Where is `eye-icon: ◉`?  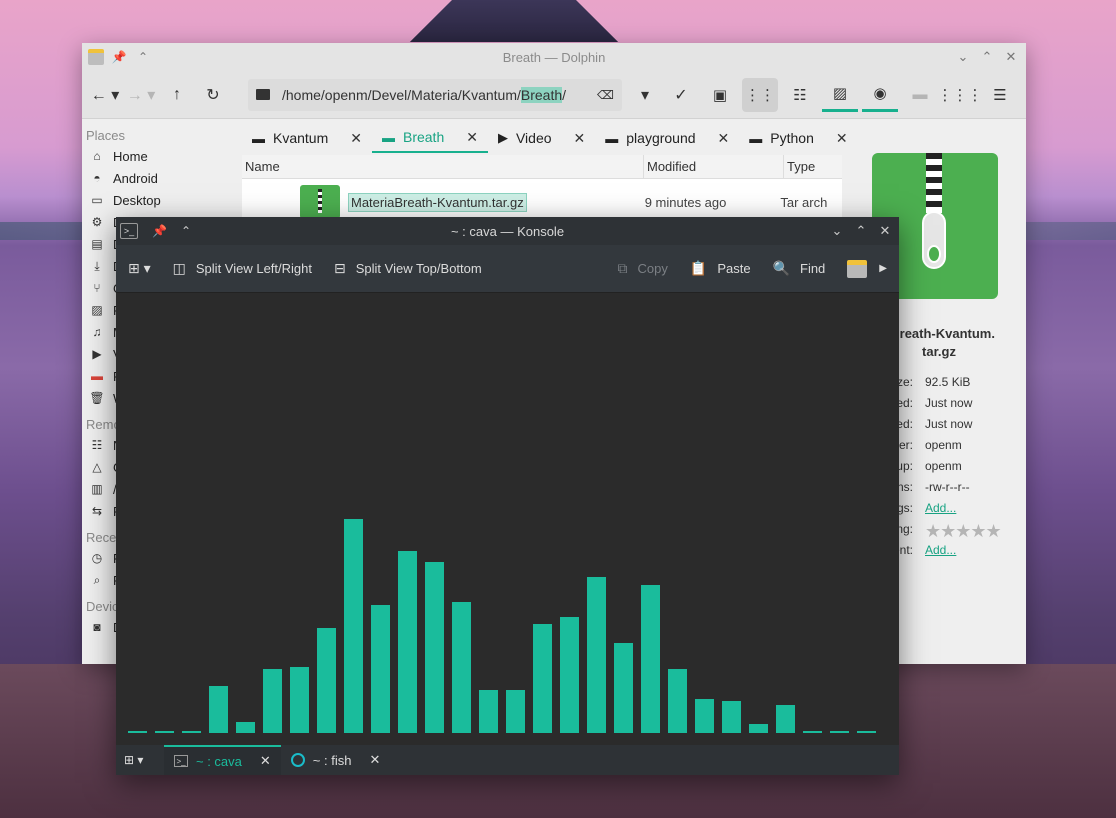
eye-icon: ◉ is located at coordinates (880, 95).